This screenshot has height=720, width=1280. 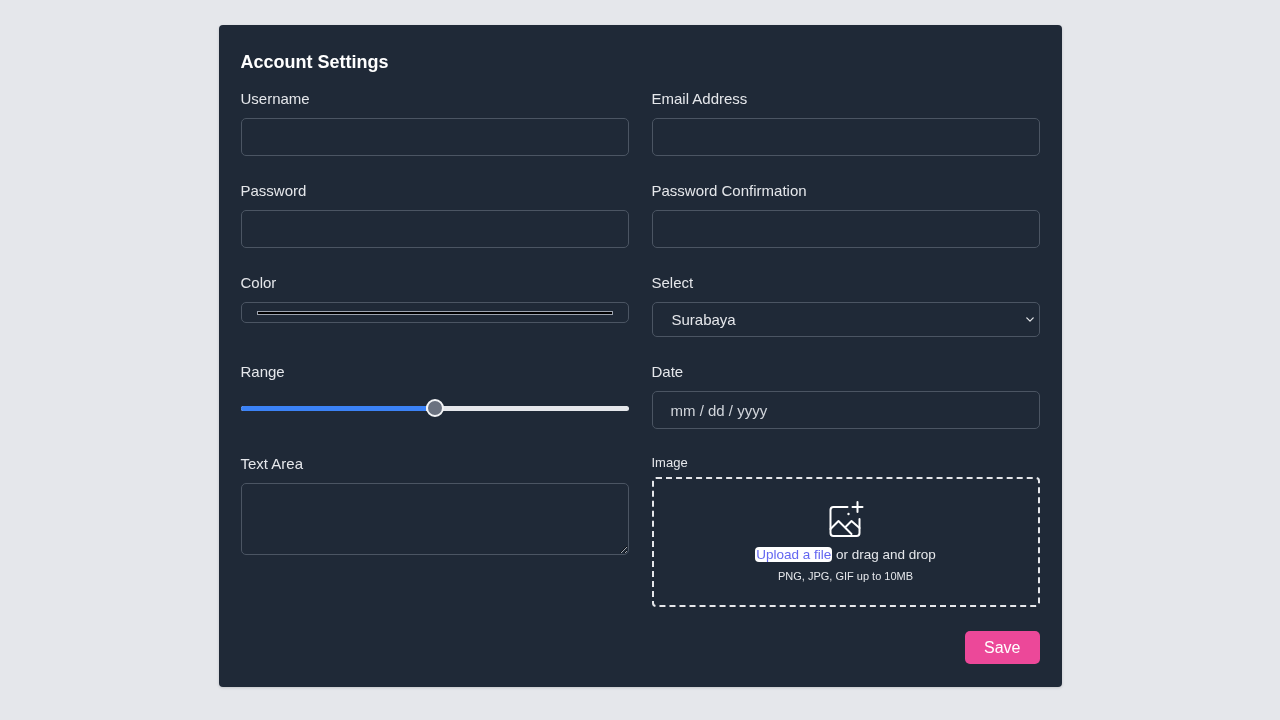 What do you see at coordinates (272, 464) in the screenshot?
I see `field-label: Text Area` at bounding box center [272, 464].